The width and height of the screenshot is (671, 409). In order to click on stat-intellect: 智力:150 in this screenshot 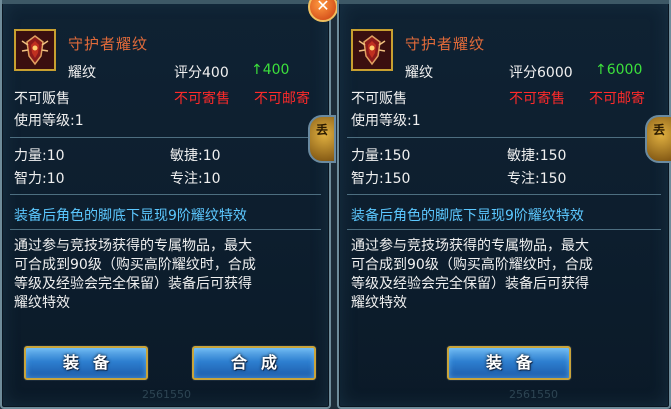, I will do `click(381, 179)`.